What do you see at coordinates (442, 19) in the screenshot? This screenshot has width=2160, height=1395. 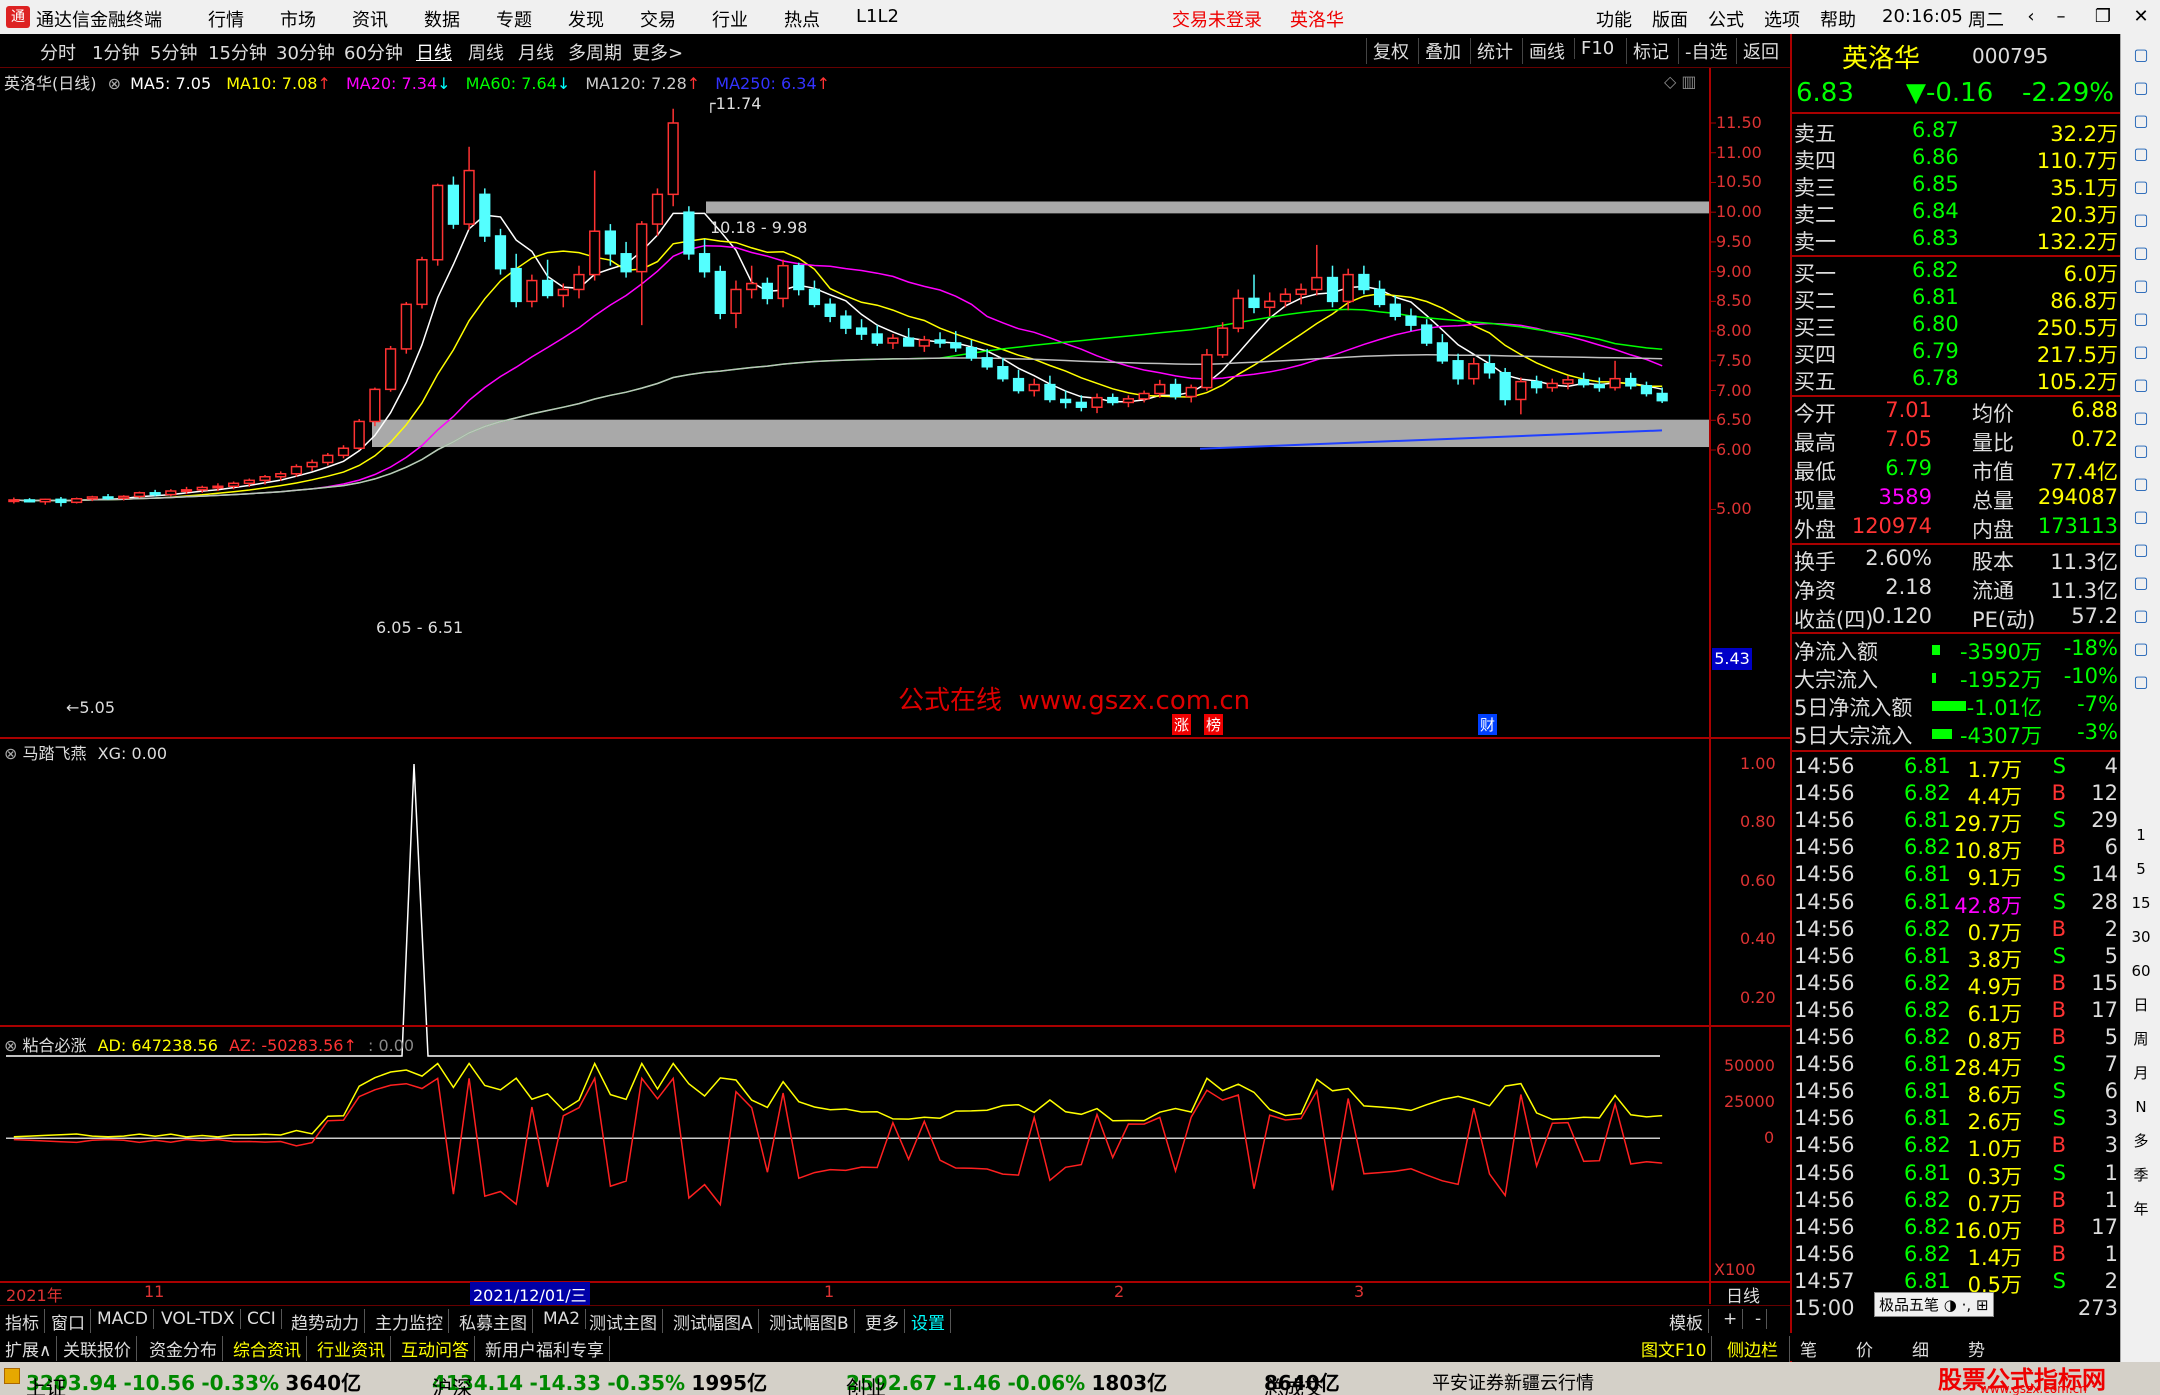 I see `menu-shuju: 数据` at bounding box center [442, 19].